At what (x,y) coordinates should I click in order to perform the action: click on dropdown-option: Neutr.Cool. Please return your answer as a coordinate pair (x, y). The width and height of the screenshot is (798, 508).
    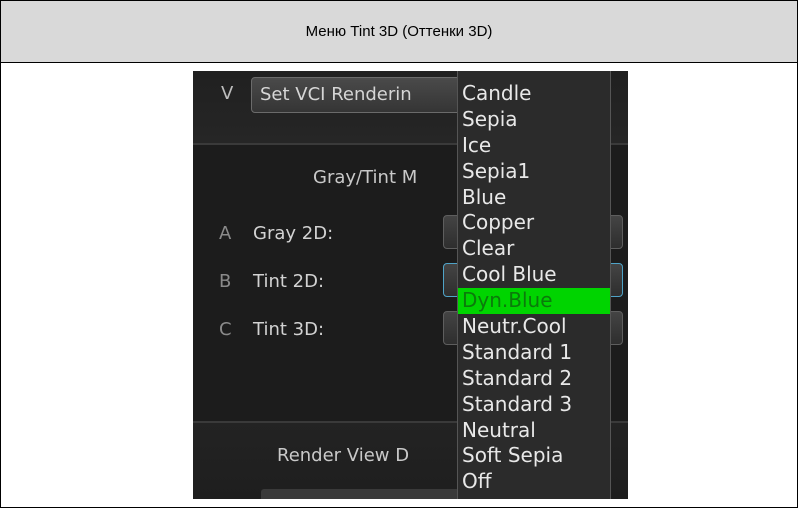
    Looking at the image, I should click on (534, 327).